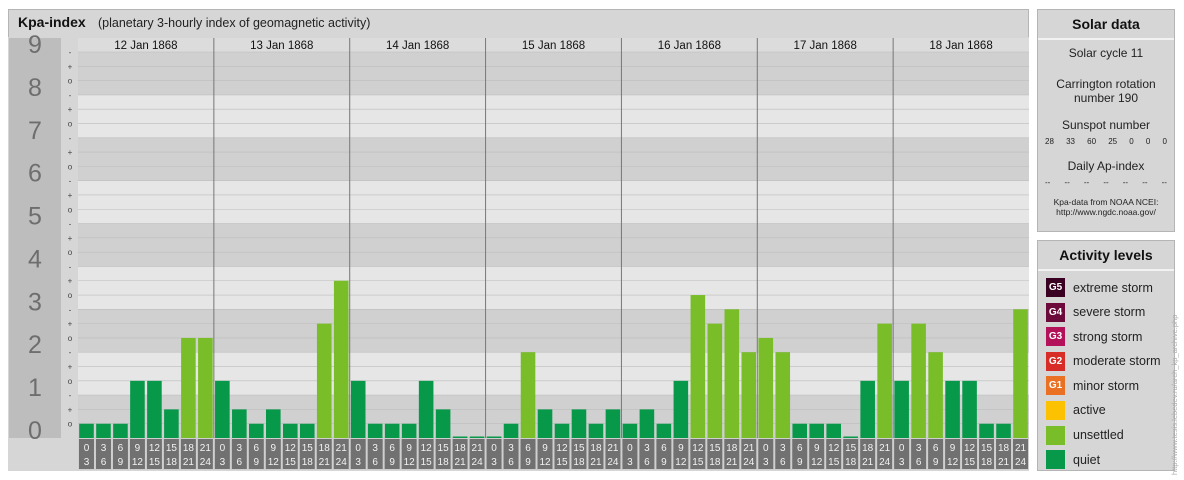 Image resolution: width=1184 pixels, height=480 pixels. Describe the element at coordinates (1106, 98) in the screenshot. I see `carrington-rotation-line2: number 190` at that location.